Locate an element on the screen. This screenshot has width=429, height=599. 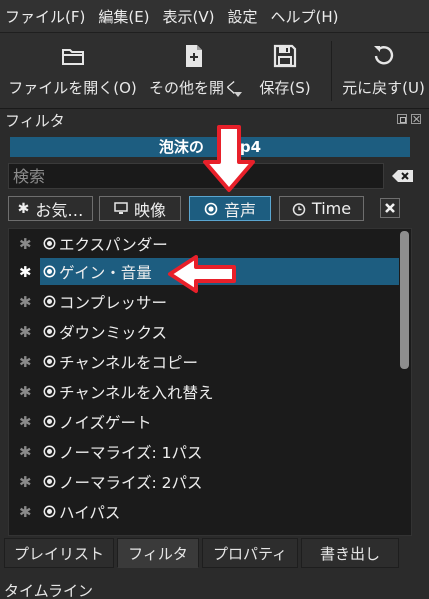
list-scrollbar is located at coordinates (404, 382).